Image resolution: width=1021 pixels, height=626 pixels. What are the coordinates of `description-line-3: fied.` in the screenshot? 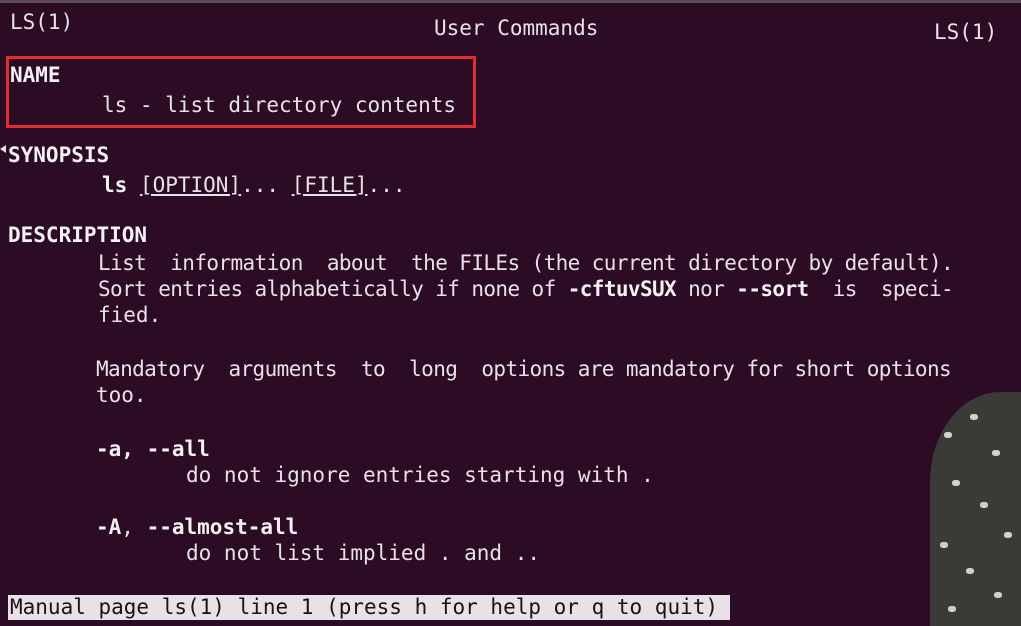 It's located at (130, 315).